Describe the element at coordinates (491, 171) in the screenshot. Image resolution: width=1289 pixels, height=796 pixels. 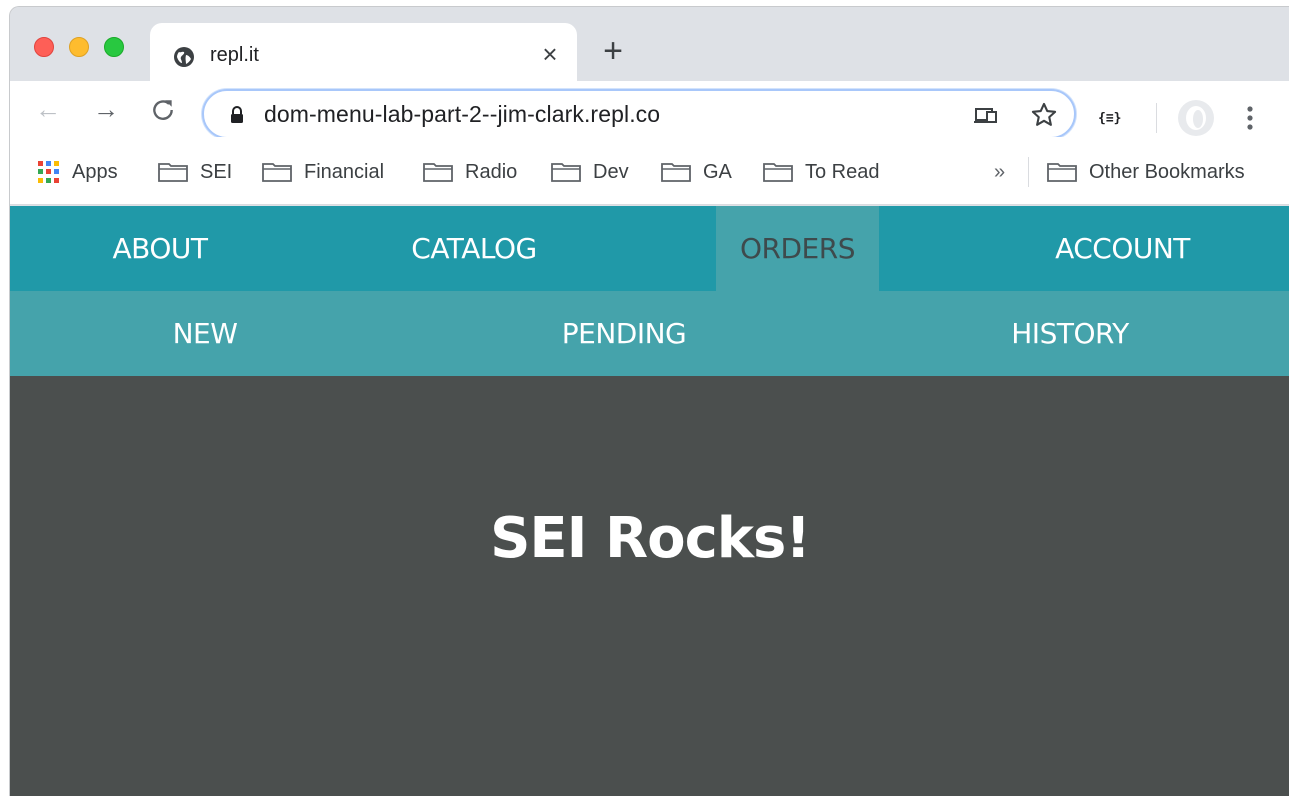
I see `bookmark-label: Radio` at that location.